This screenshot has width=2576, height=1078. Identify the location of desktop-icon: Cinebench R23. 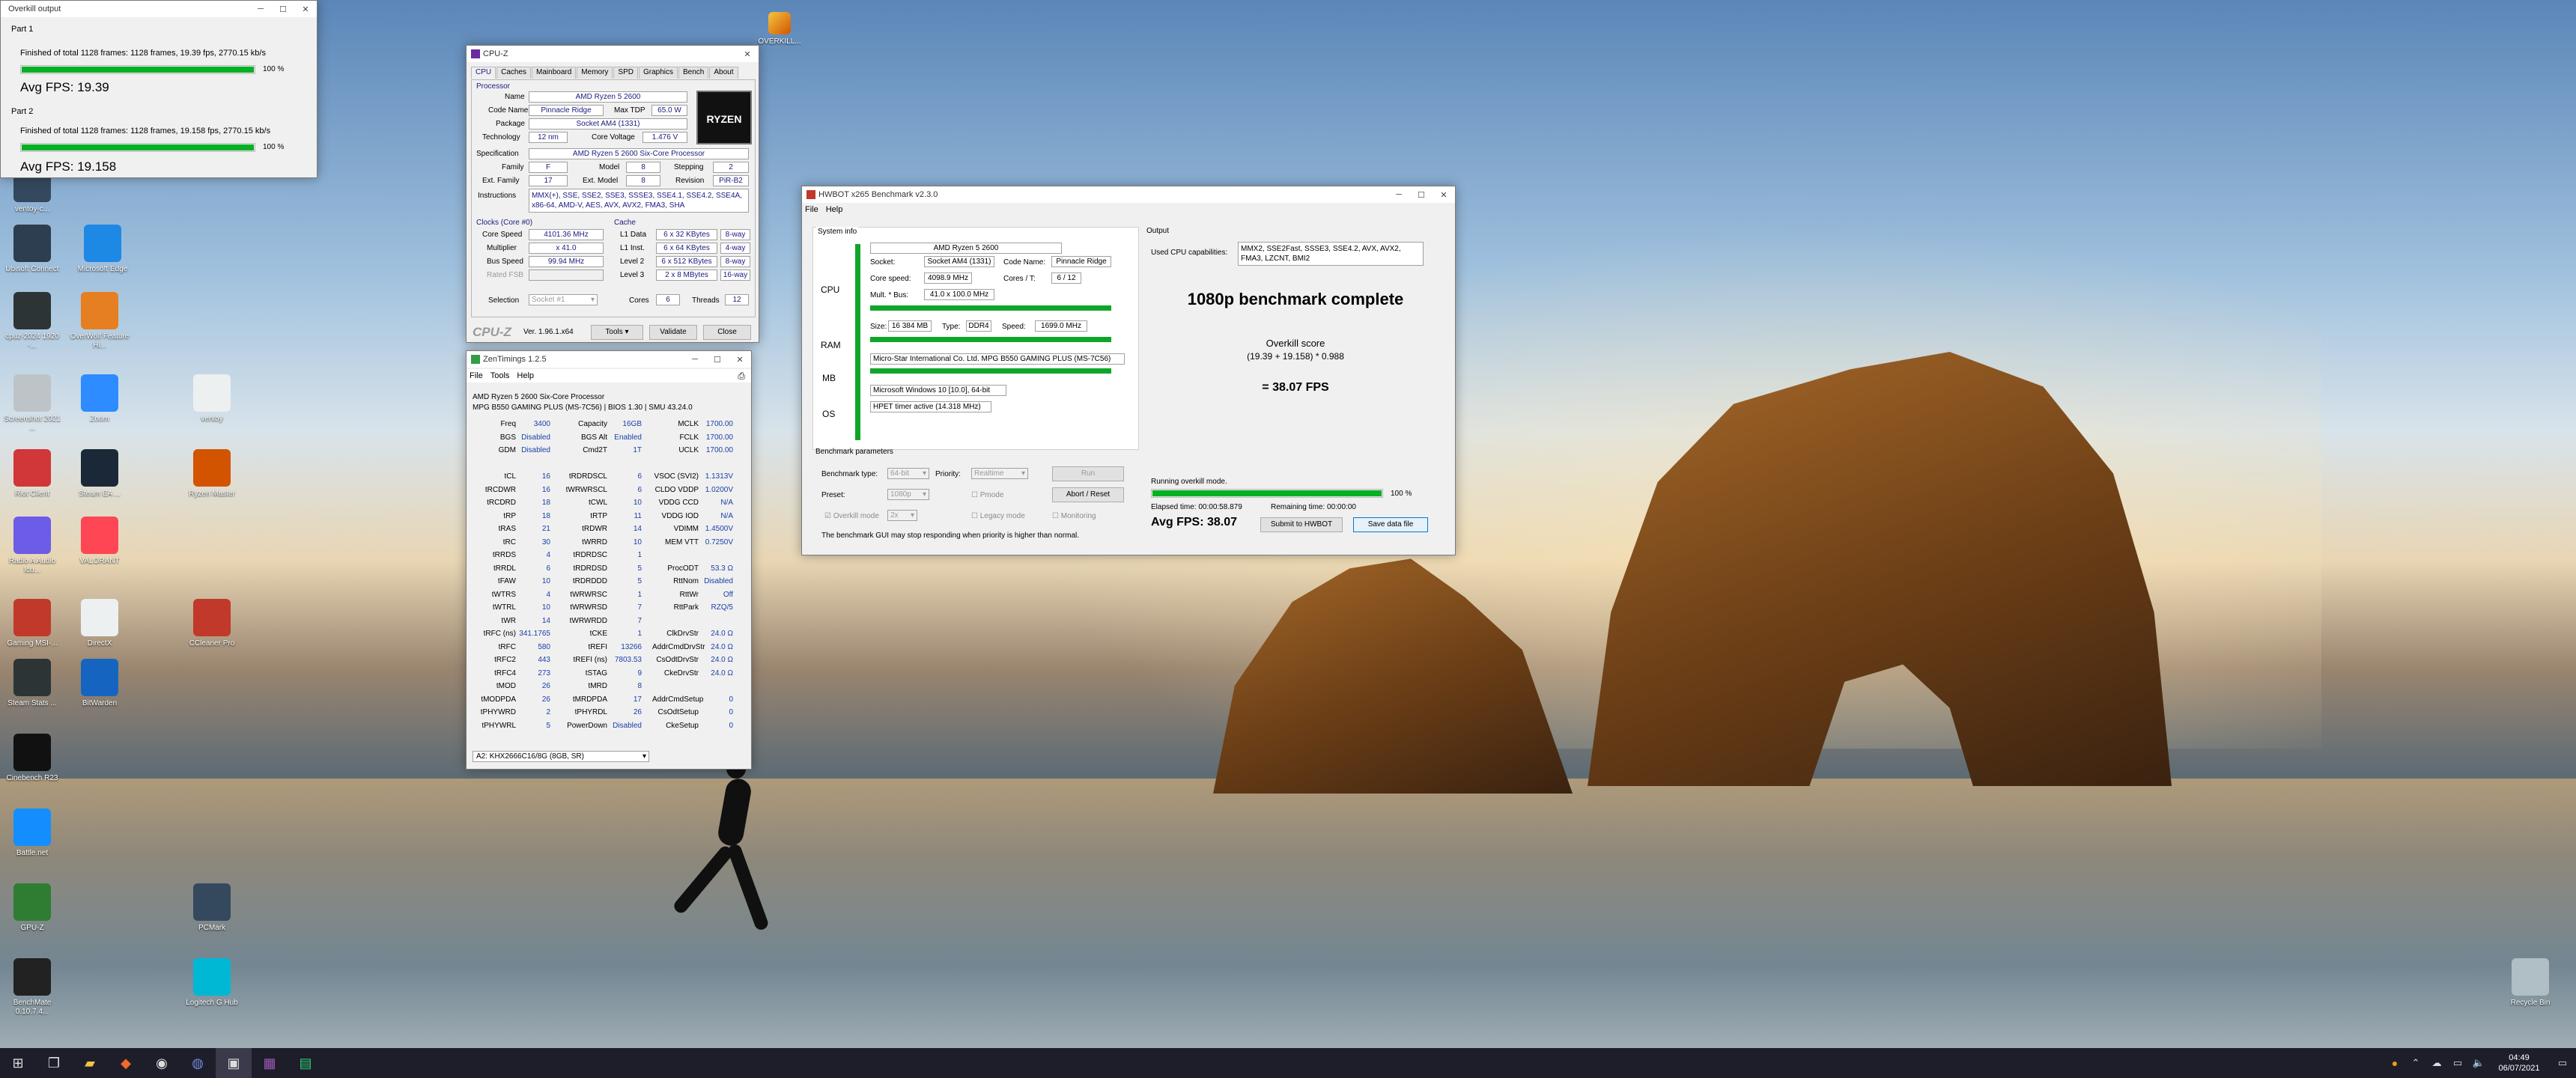
(32, 758).